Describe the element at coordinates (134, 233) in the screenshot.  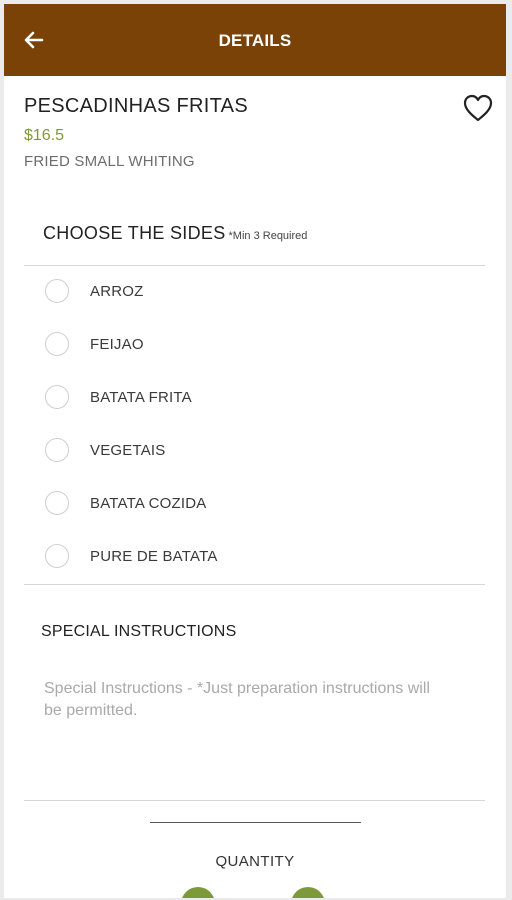
I see `sides-title-text: CHOOSE THE SIDES` at that location.